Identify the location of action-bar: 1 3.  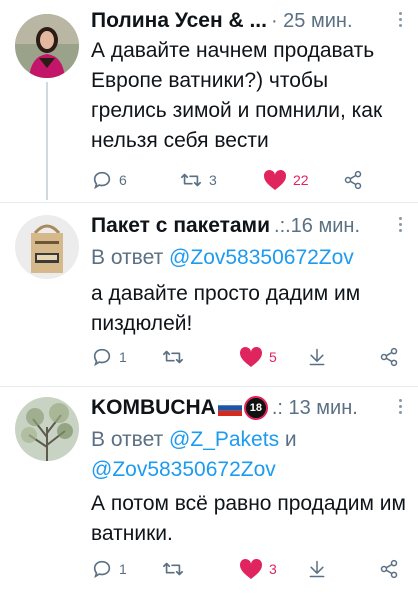
(246, 569).